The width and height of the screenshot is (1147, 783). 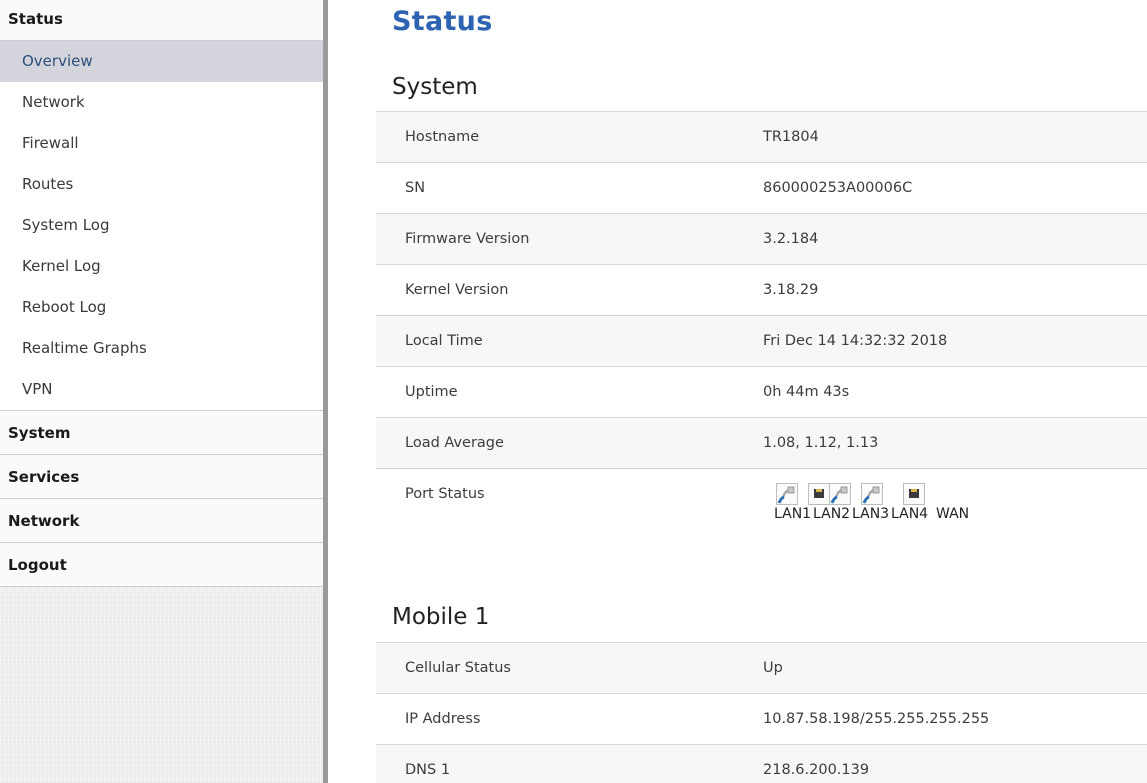 What do you see at coordinates (445, 494) in the screenshot?
I see `row-key: Port Status` at bounding box center [445, 494].